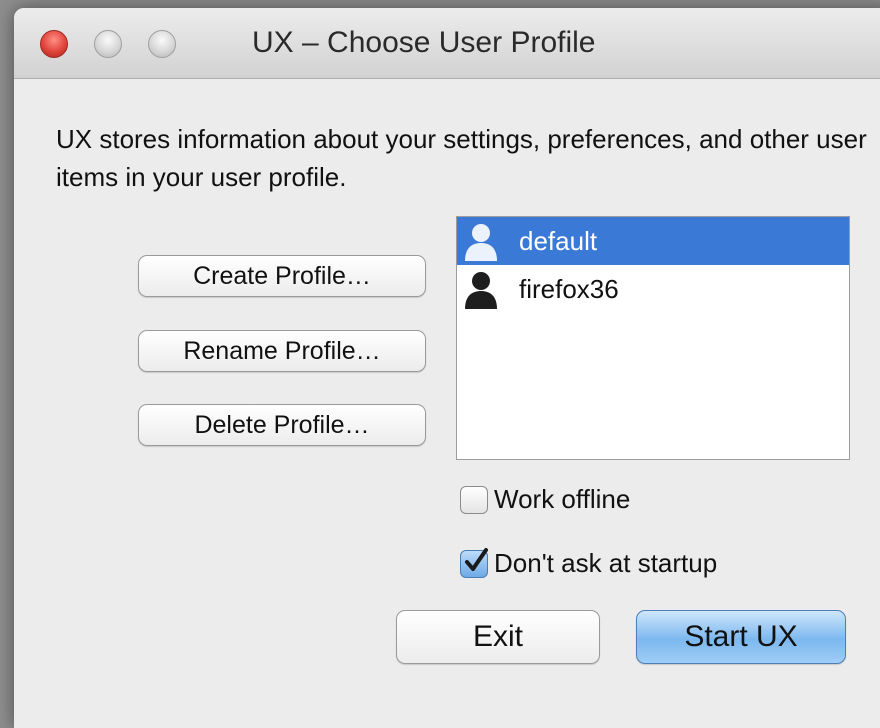 The image size is (880, 728). What do you see at coordinates (653, 241) in the screenshot?
I see `profile-item-default: default` at bounding box center [653, 241].